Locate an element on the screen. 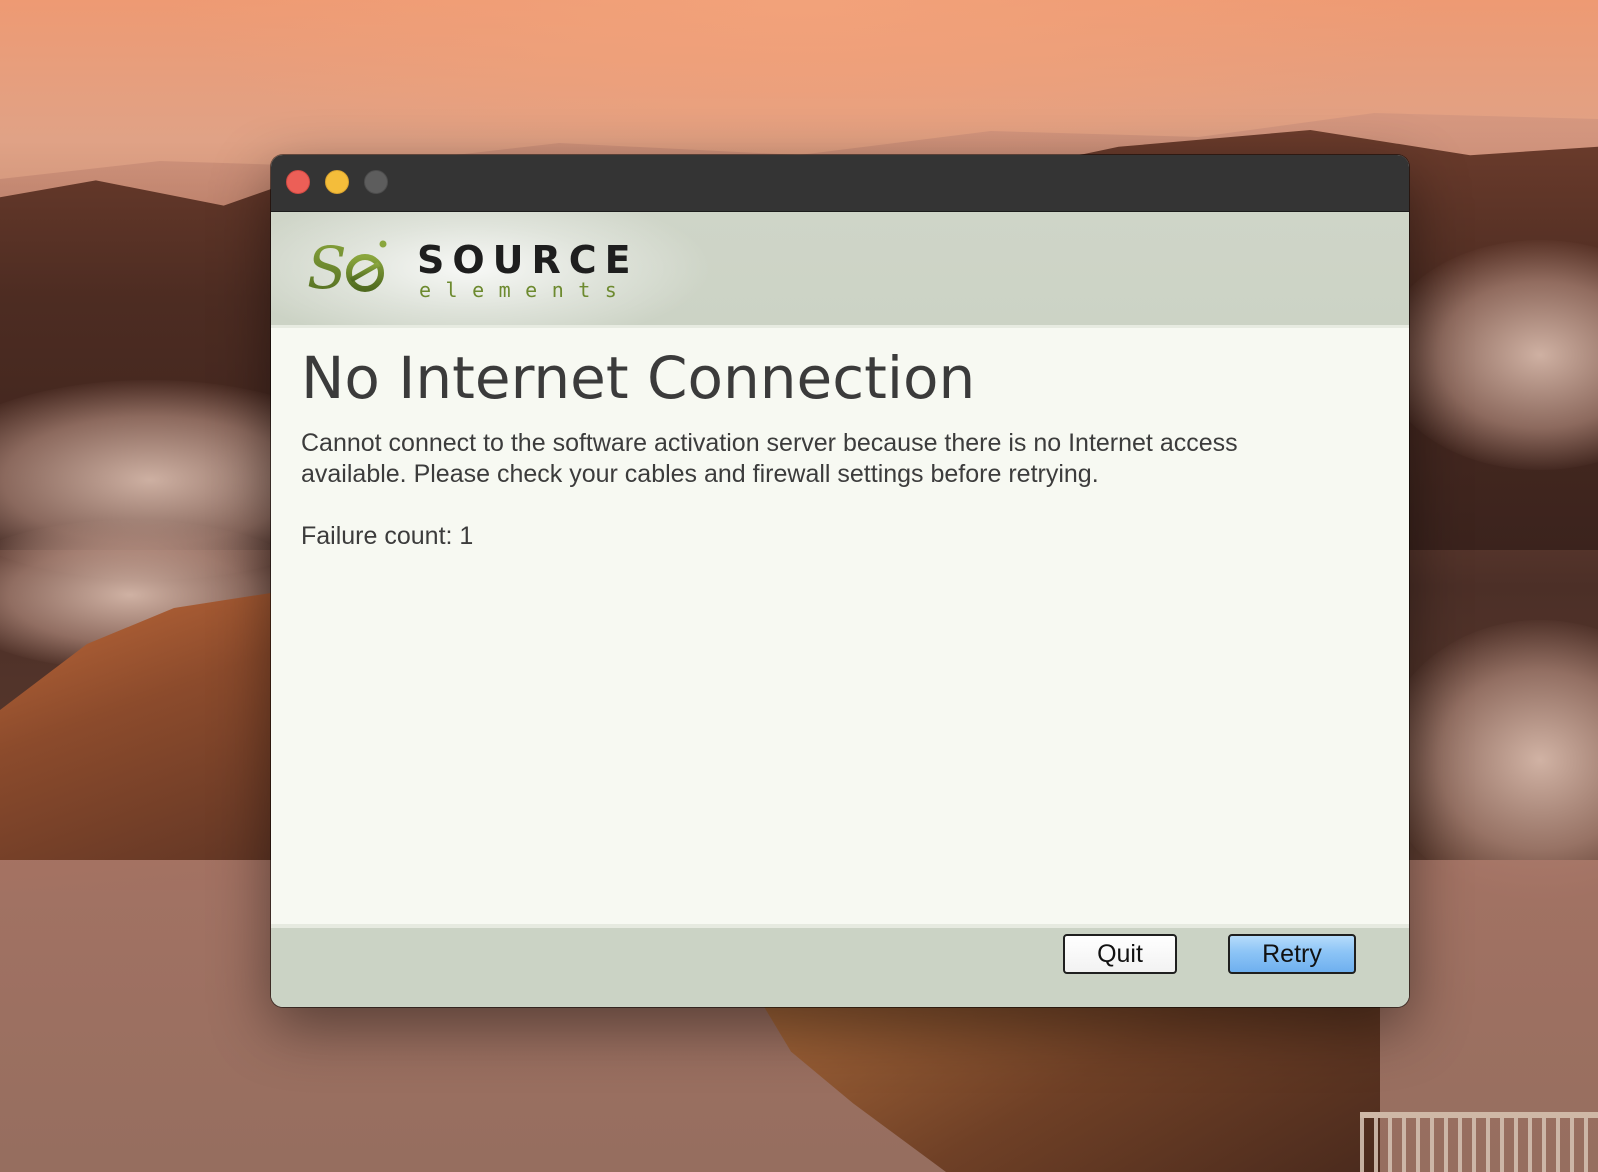 Image resolution: width=1598 pixels, height=1172 pixels. source-elements-logo-icon: S is located at coordinates (347, 267).